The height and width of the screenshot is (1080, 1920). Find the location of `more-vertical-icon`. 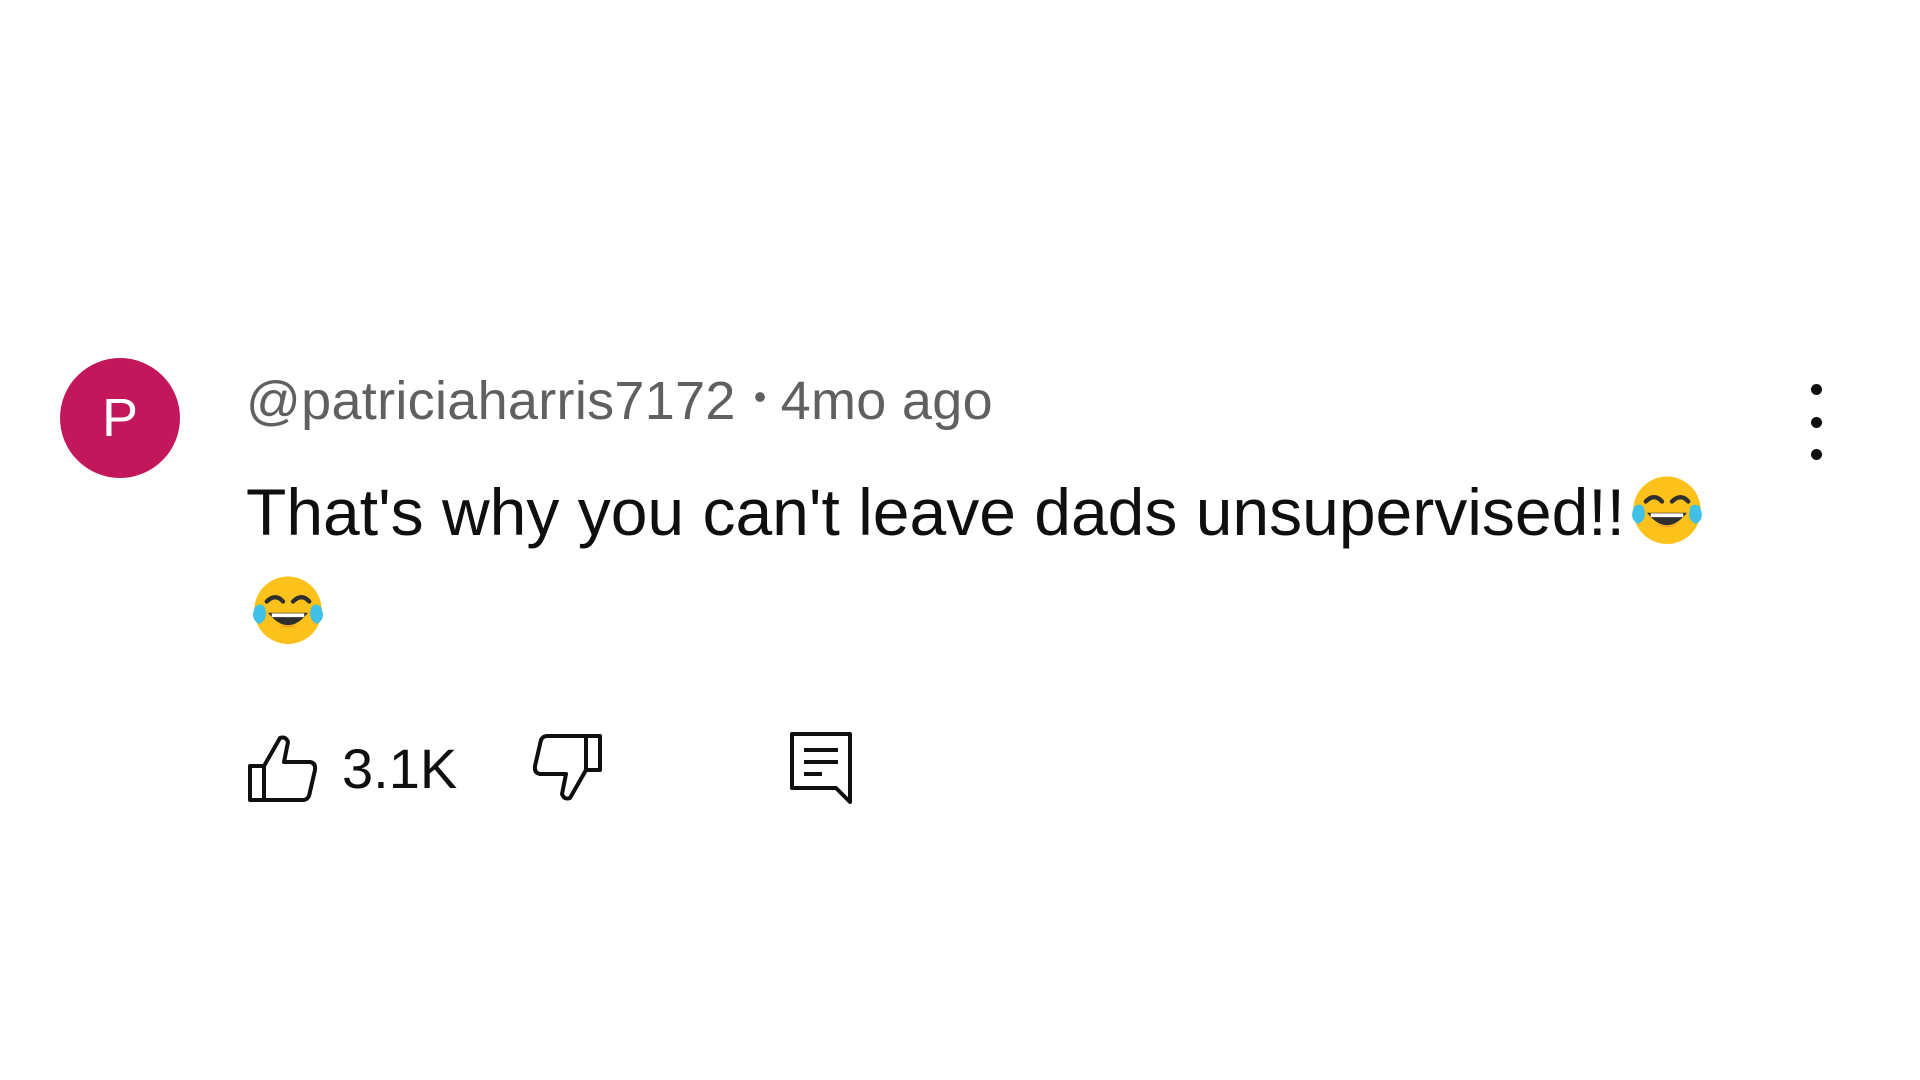

more-vertical-icon is located at coordinates (1816, 389).